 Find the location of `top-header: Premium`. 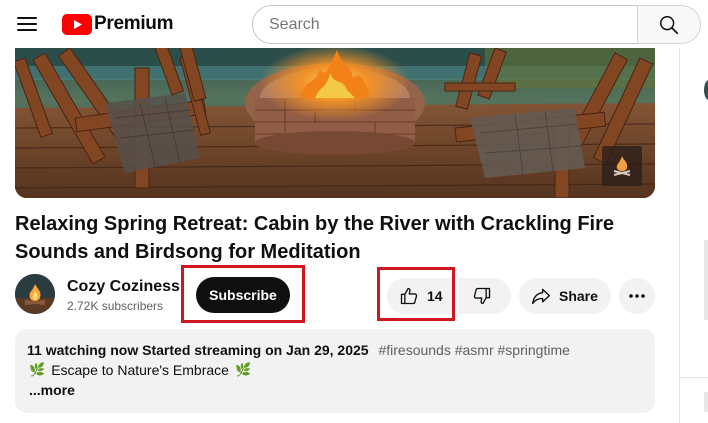

top-header: Premium is located at coordinates (354, 24).